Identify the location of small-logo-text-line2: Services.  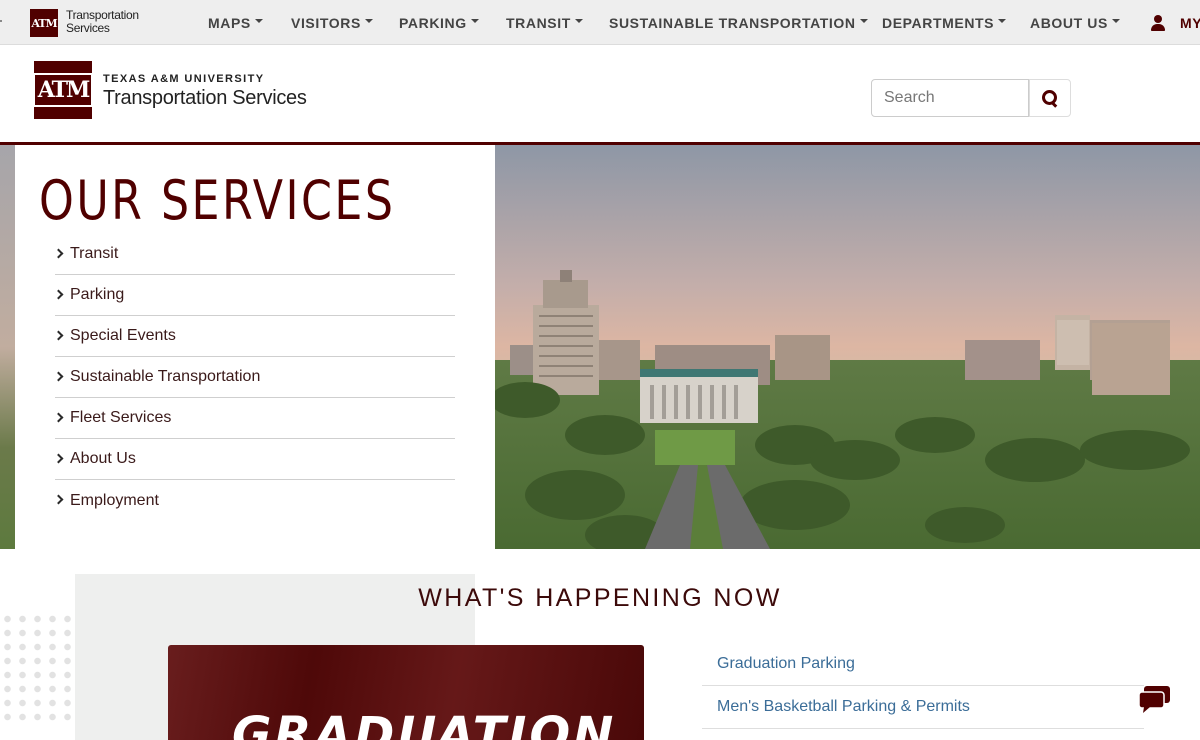
(88, 28).